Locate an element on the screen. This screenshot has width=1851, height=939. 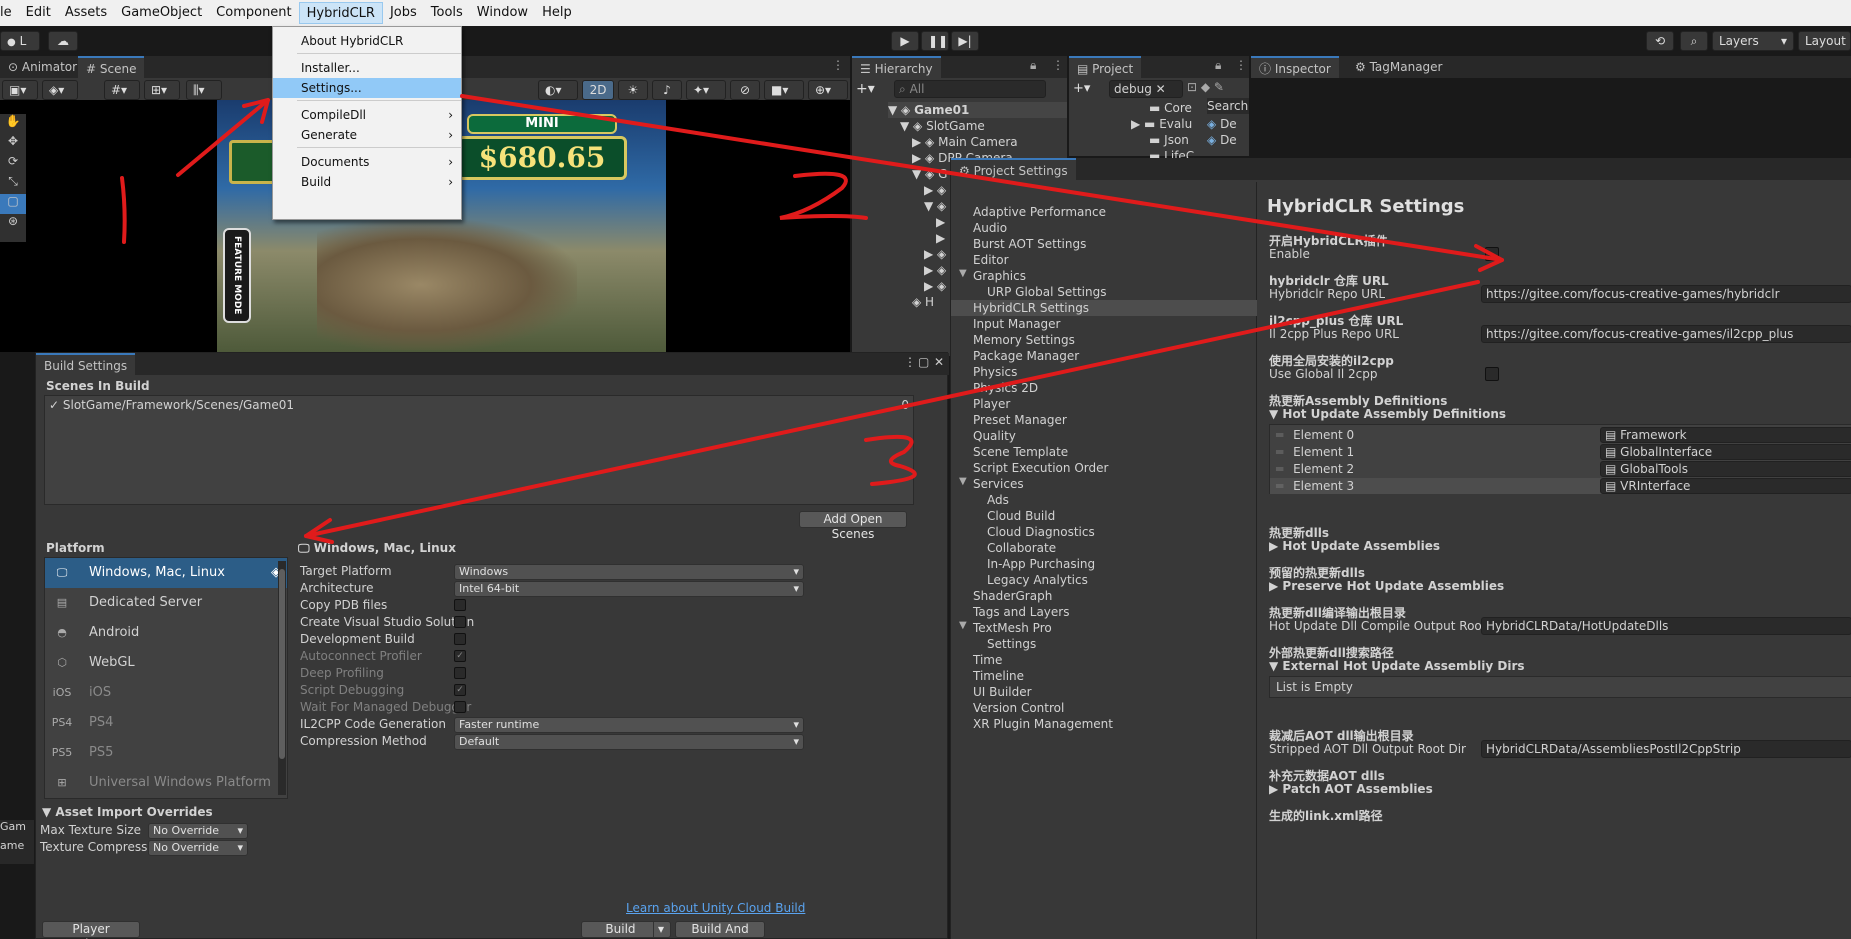
layers-dropdown: Layers ▾ is located at coordinates (1753, 41).